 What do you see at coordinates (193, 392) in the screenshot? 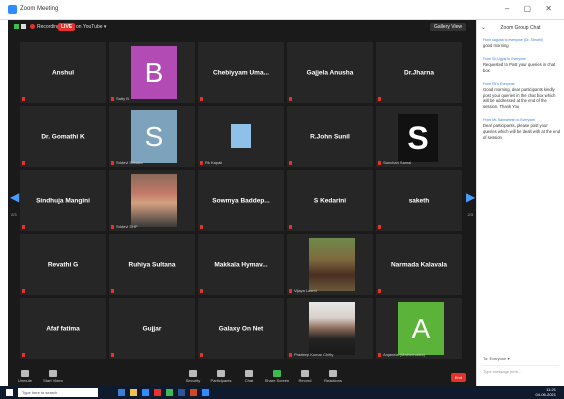
I see `powerpoint-icon` at bounding box center [193, 392].